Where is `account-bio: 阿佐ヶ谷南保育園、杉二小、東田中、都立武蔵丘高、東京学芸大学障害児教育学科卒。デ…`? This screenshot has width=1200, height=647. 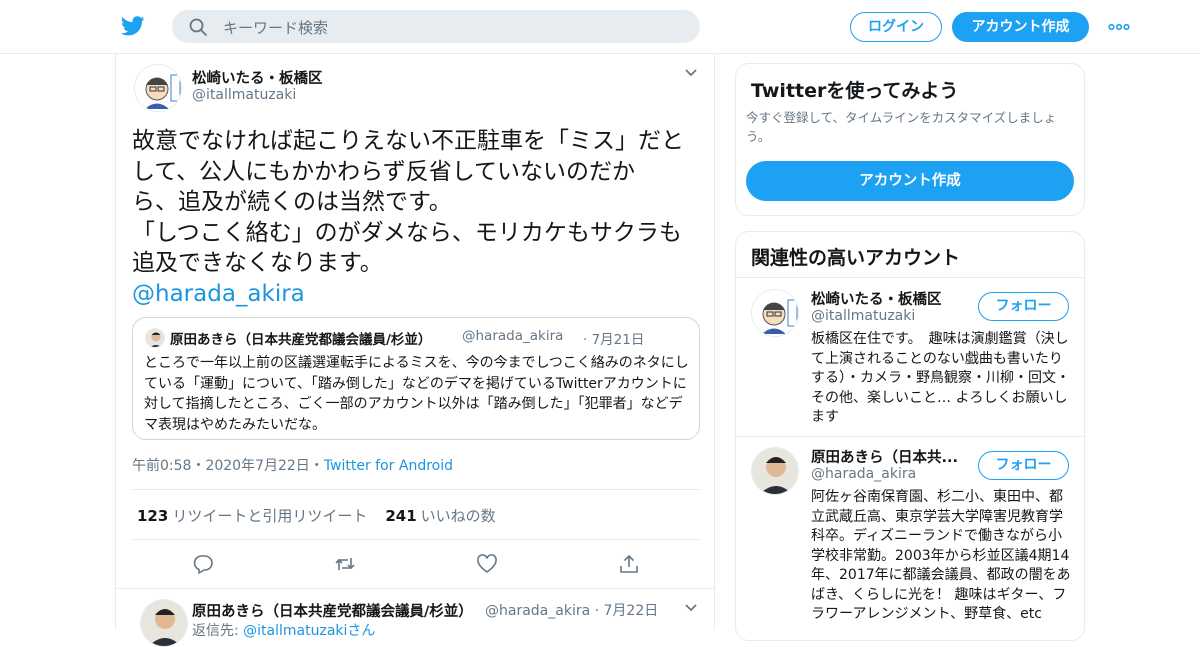 account-bio: 阿佐ヶ谷南保育園、杉二小、東田中、都立武蔵丘高、東京学芸大学障害児教育学科卒。デ… is located at coordinates (941, 555).